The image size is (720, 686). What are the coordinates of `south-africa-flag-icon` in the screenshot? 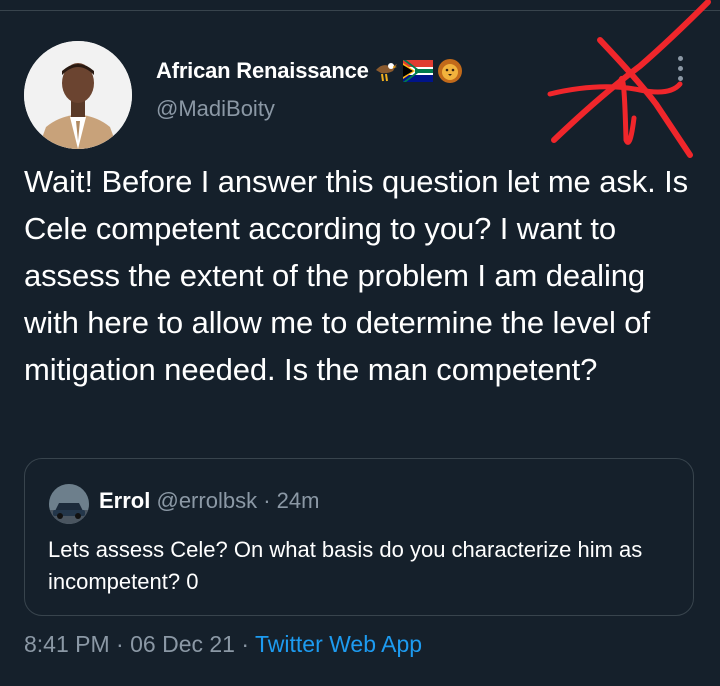 It's located at (417, 71).